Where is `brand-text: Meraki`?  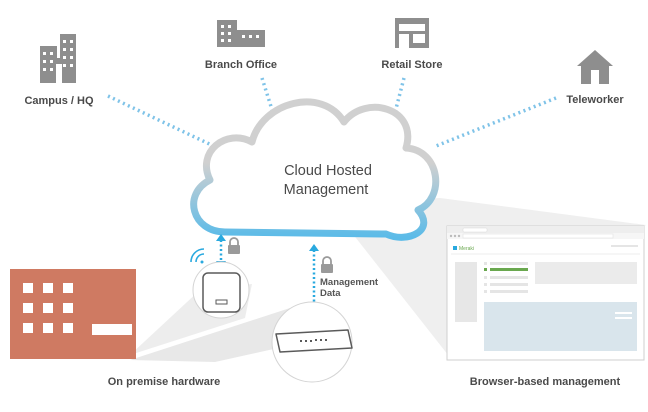
brand-text: Meraki is located at coordinates (466, 249).